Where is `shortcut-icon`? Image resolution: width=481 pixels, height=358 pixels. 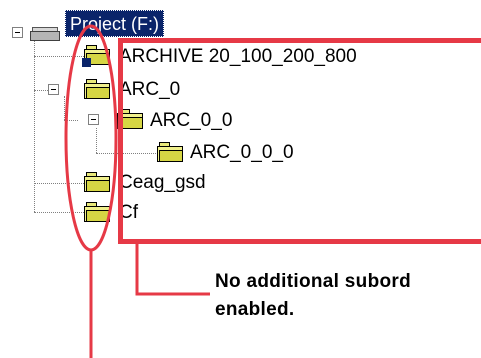
shortcut-icon is located at coordinates (86, 62).